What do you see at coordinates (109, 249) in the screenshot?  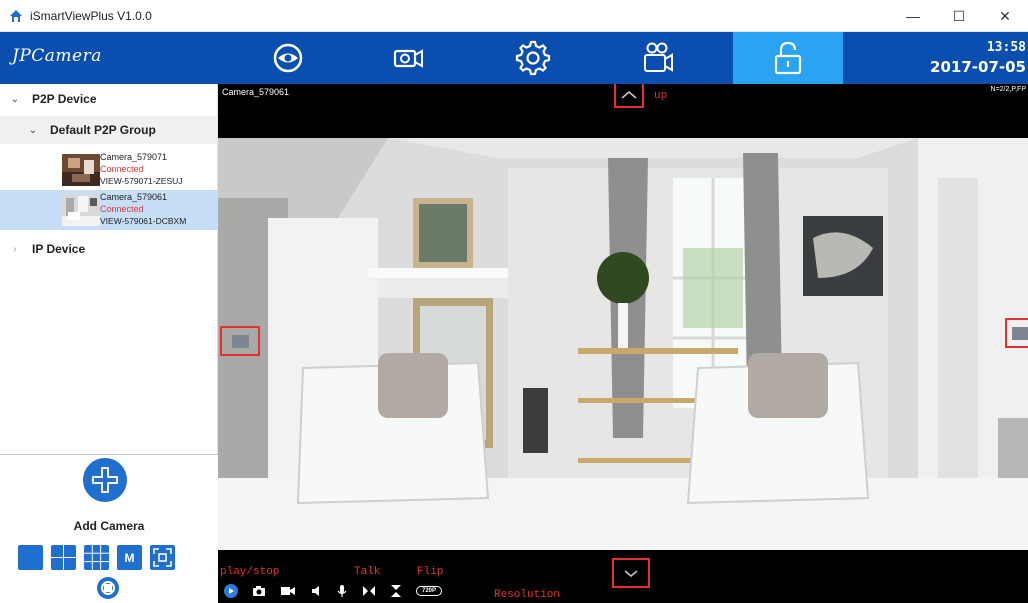 I see `tree-ip-device: › IP Device` at bounding box center [109, 249].